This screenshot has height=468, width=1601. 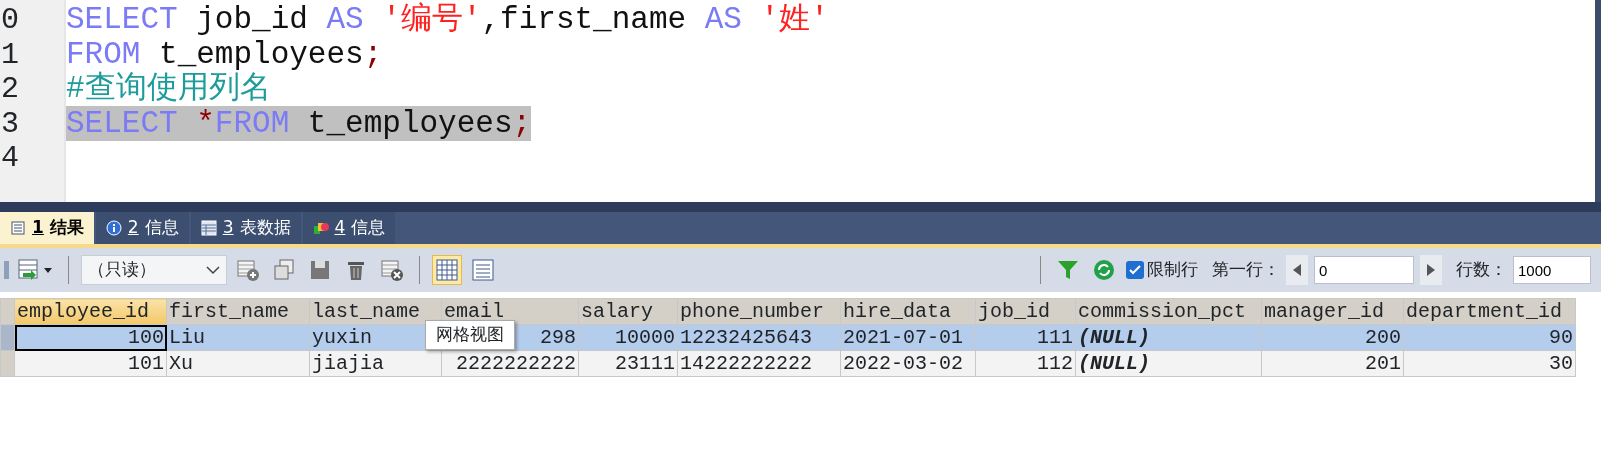 What do you see at coordinates (1246, 270) in the screenshot?
I see `first-row-label: 第一行：` at bounding box center [1246, 270].